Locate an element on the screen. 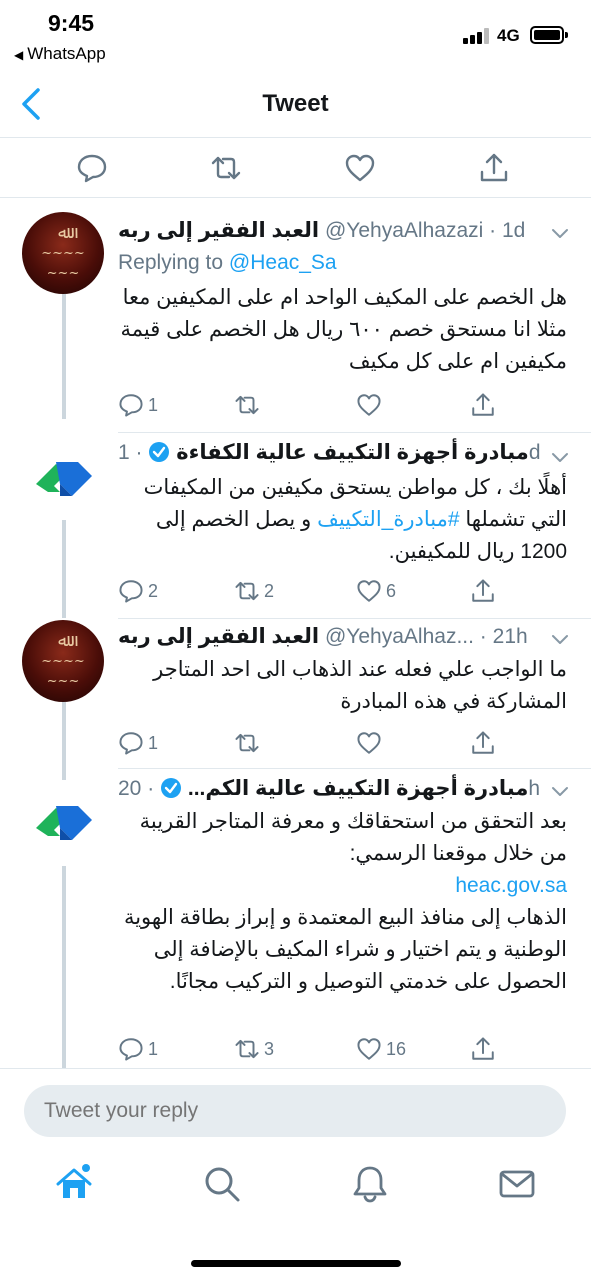 The height and width of the screenshot is (1280, 591). avatar-calligraphy: ﷲ is located at coordinates (63, 233).